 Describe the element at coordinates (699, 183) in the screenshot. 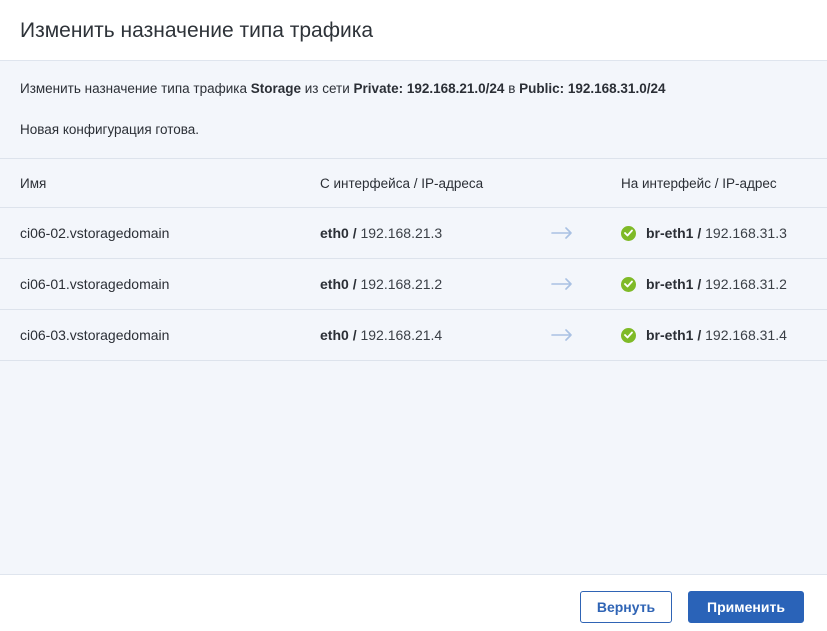

I see `column-header-to: На интерфейс / IP-адрес` at that location.